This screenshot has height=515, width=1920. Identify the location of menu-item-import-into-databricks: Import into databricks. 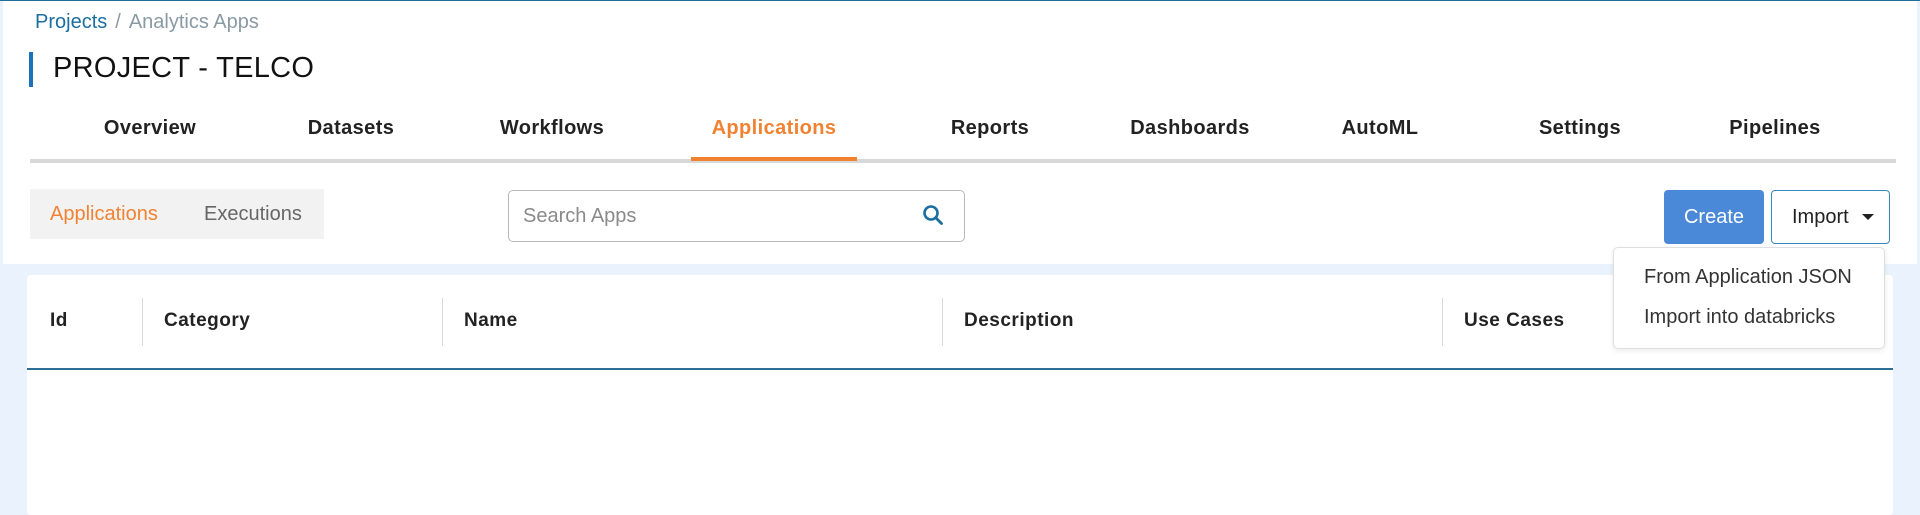
(1739, 317).